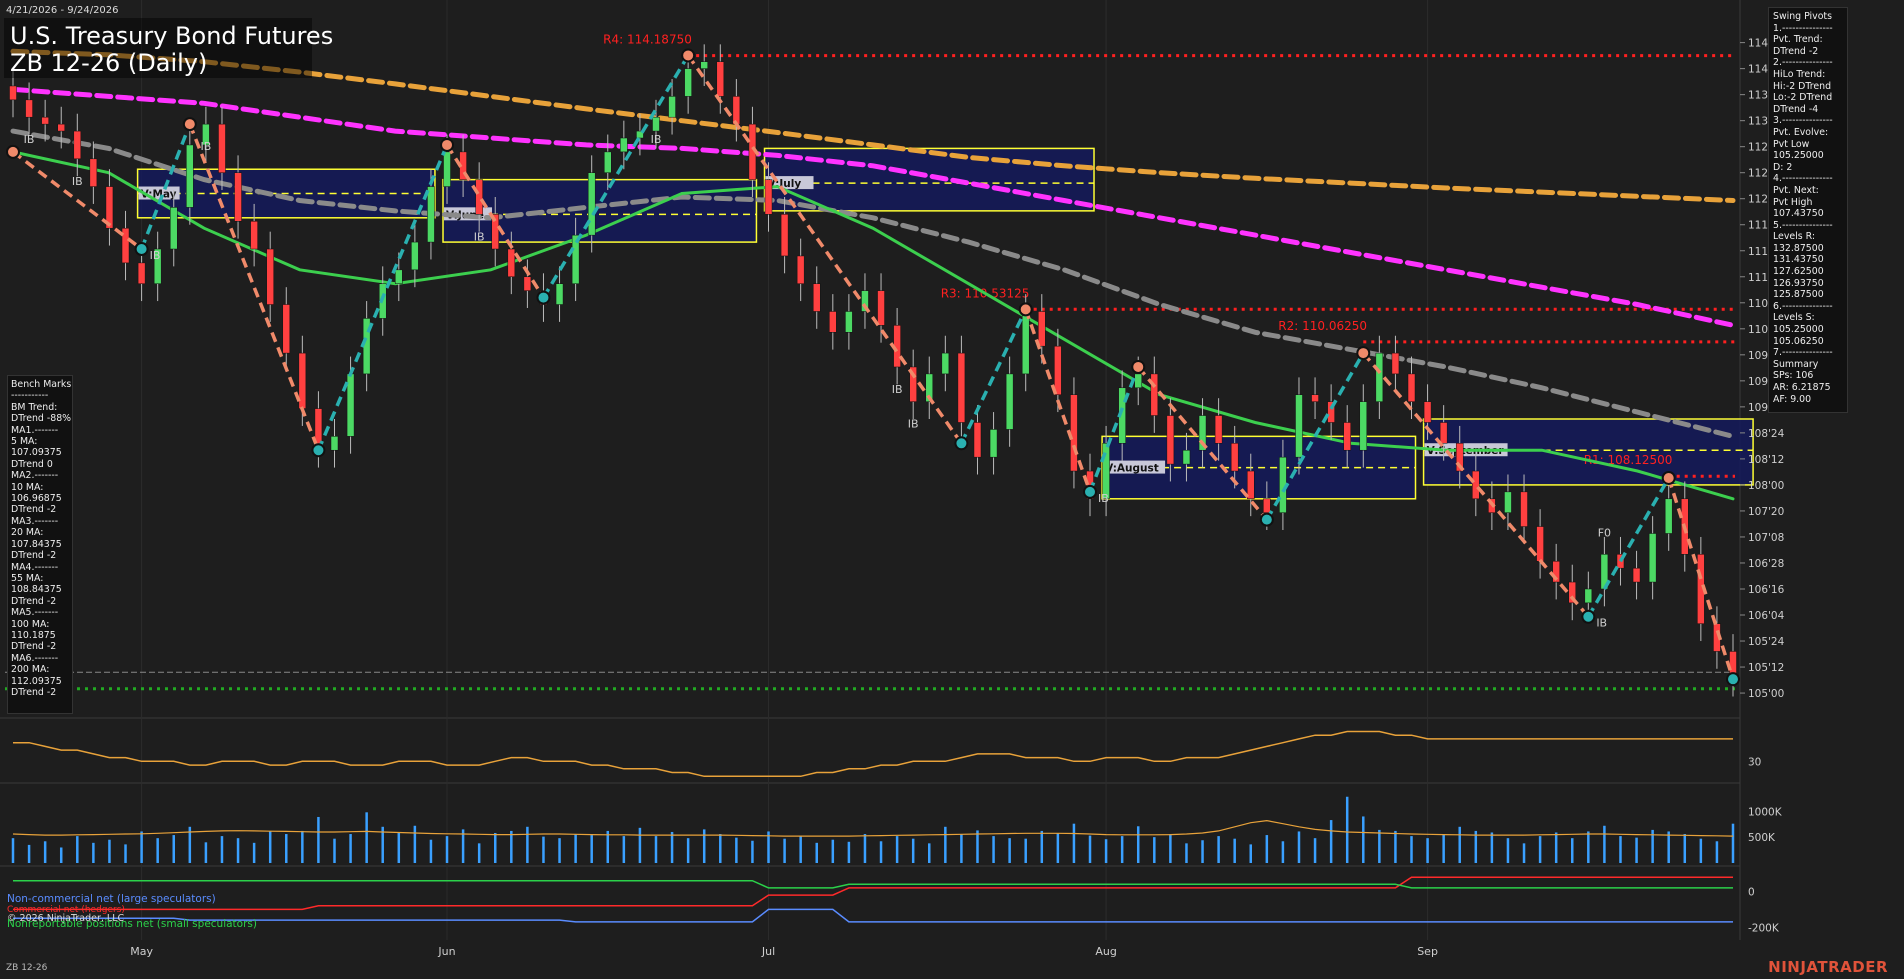  Describe the element at coordinates (172, 36) in the screenshot. I see `chart-title: U.S. Treasury Bond Futures` at that location.